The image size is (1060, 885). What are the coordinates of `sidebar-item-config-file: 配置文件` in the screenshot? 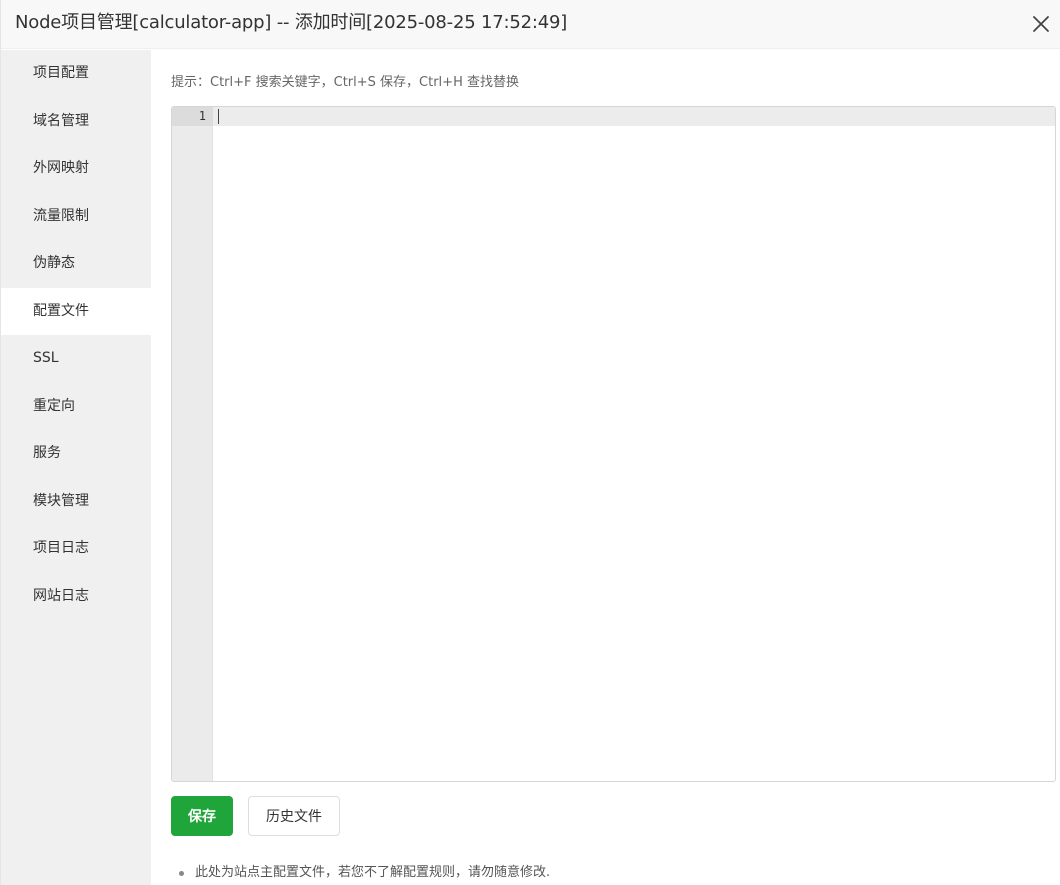 It's located at (76, 311).